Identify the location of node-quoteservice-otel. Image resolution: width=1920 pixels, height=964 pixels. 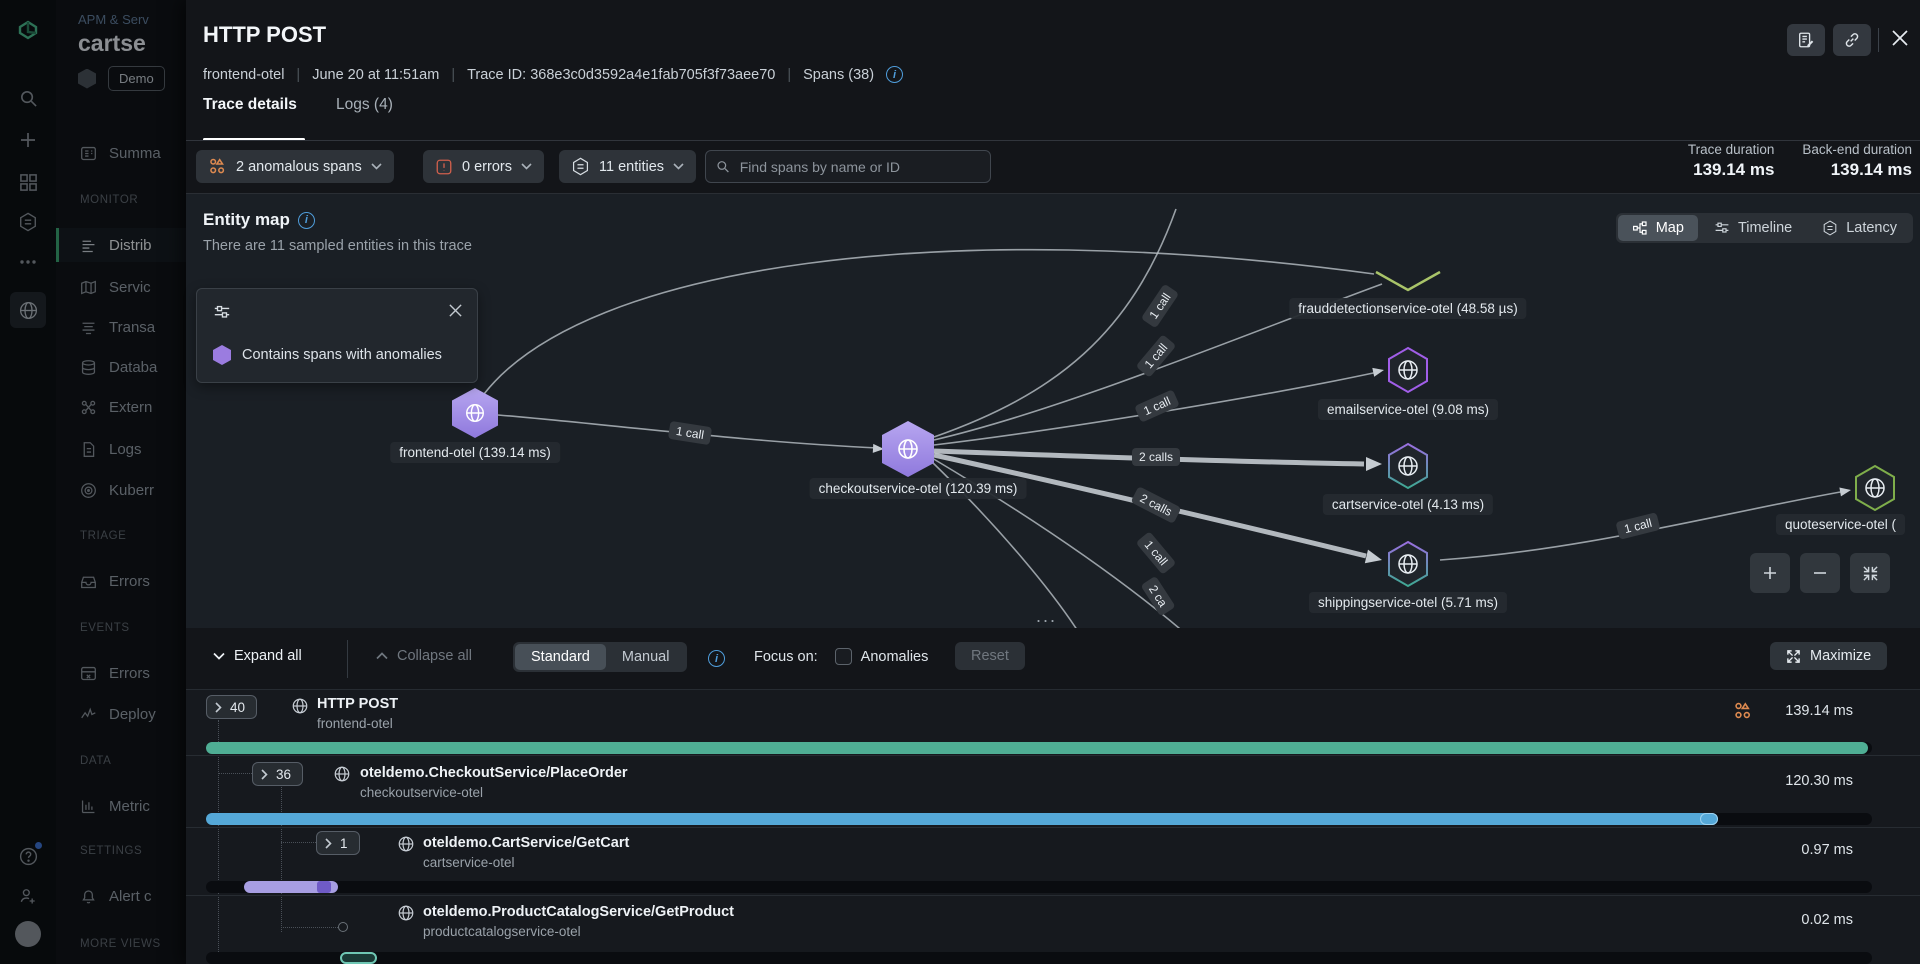
(1875, 488).